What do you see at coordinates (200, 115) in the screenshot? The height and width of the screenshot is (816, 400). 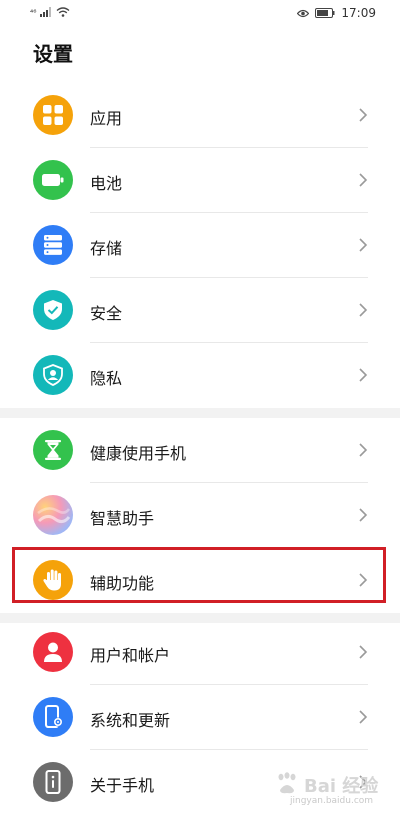 I see `settings-item-apps: 应用` at bounding box center [200, 115].